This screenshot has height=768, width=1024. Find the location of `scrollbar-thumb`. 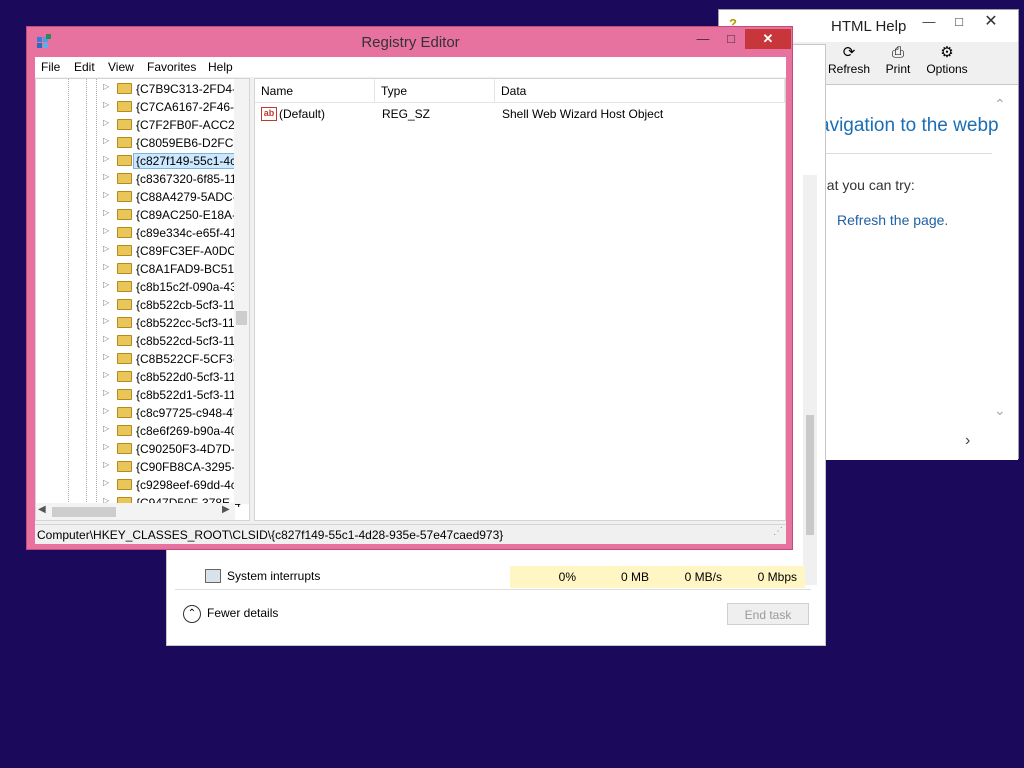

scrollbar-thumb is located at coordinates (810, 475).